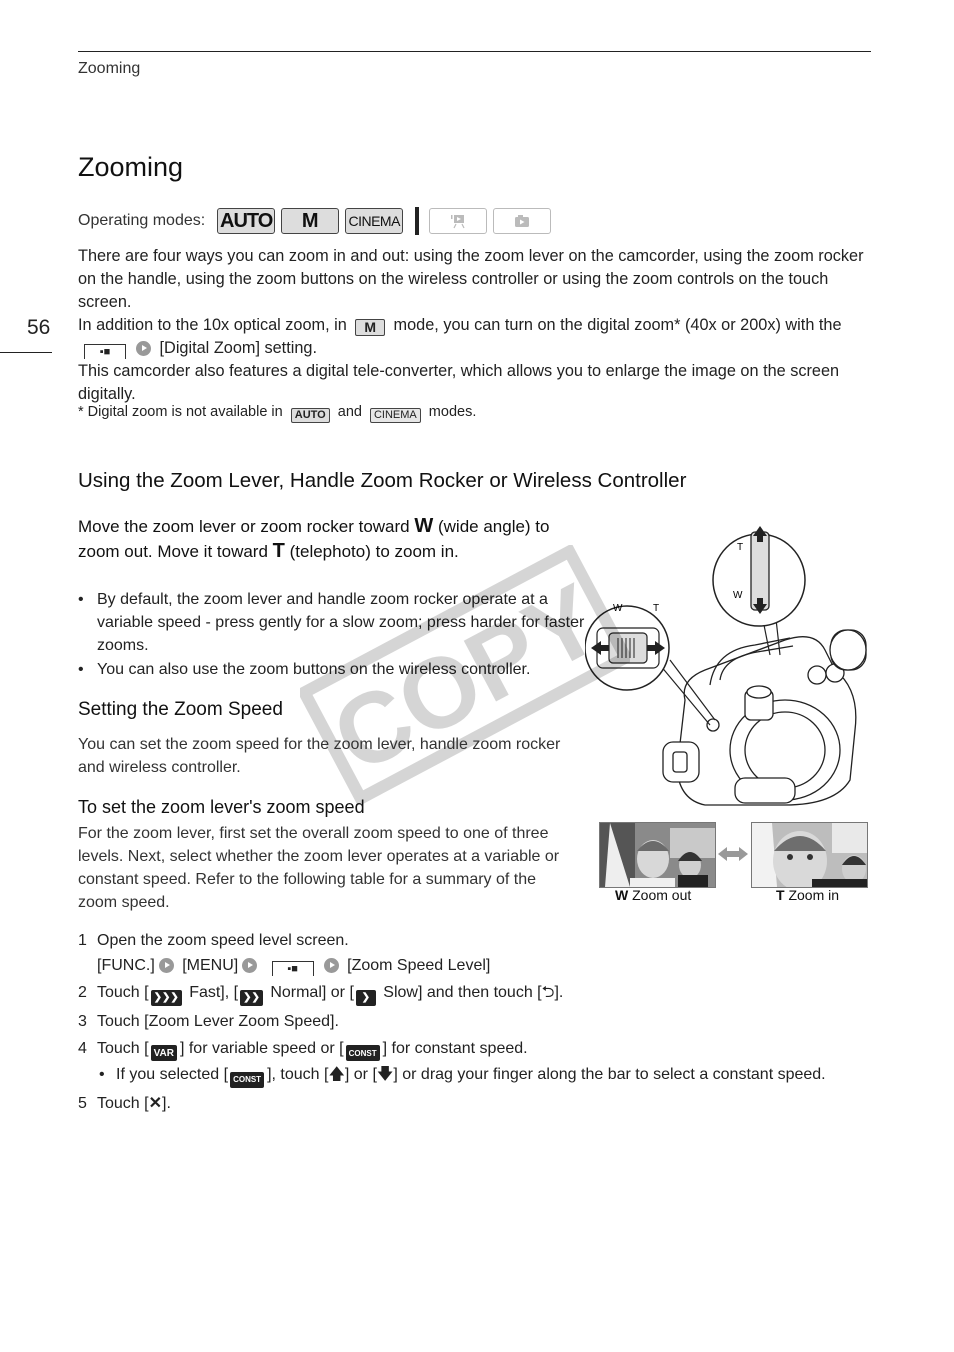 This screenshot has height=1352, width=954. Describe the element at coordinates (370, 327) in the screenshot. I see `mode-m-badge: M` at that location.